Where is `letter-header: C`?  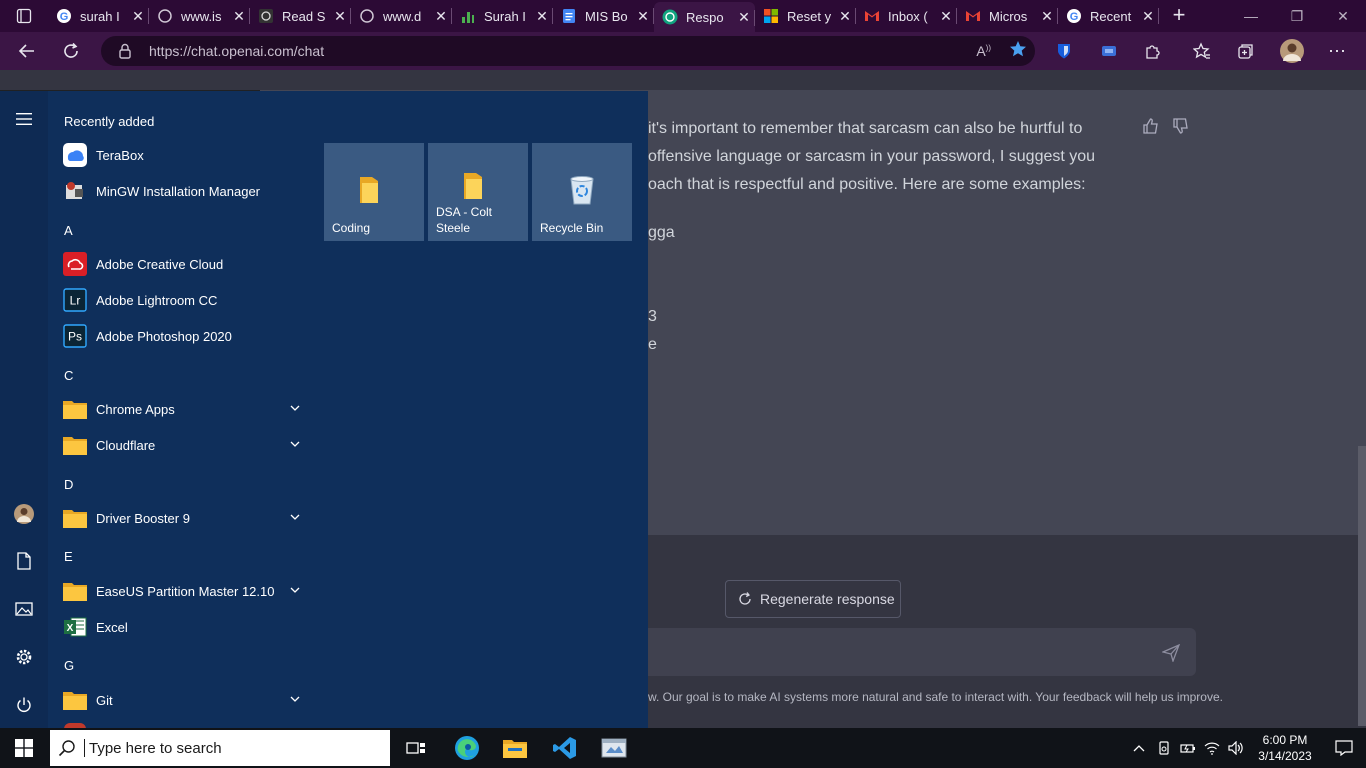
letter-header: C is located at coordinates (68, 375).